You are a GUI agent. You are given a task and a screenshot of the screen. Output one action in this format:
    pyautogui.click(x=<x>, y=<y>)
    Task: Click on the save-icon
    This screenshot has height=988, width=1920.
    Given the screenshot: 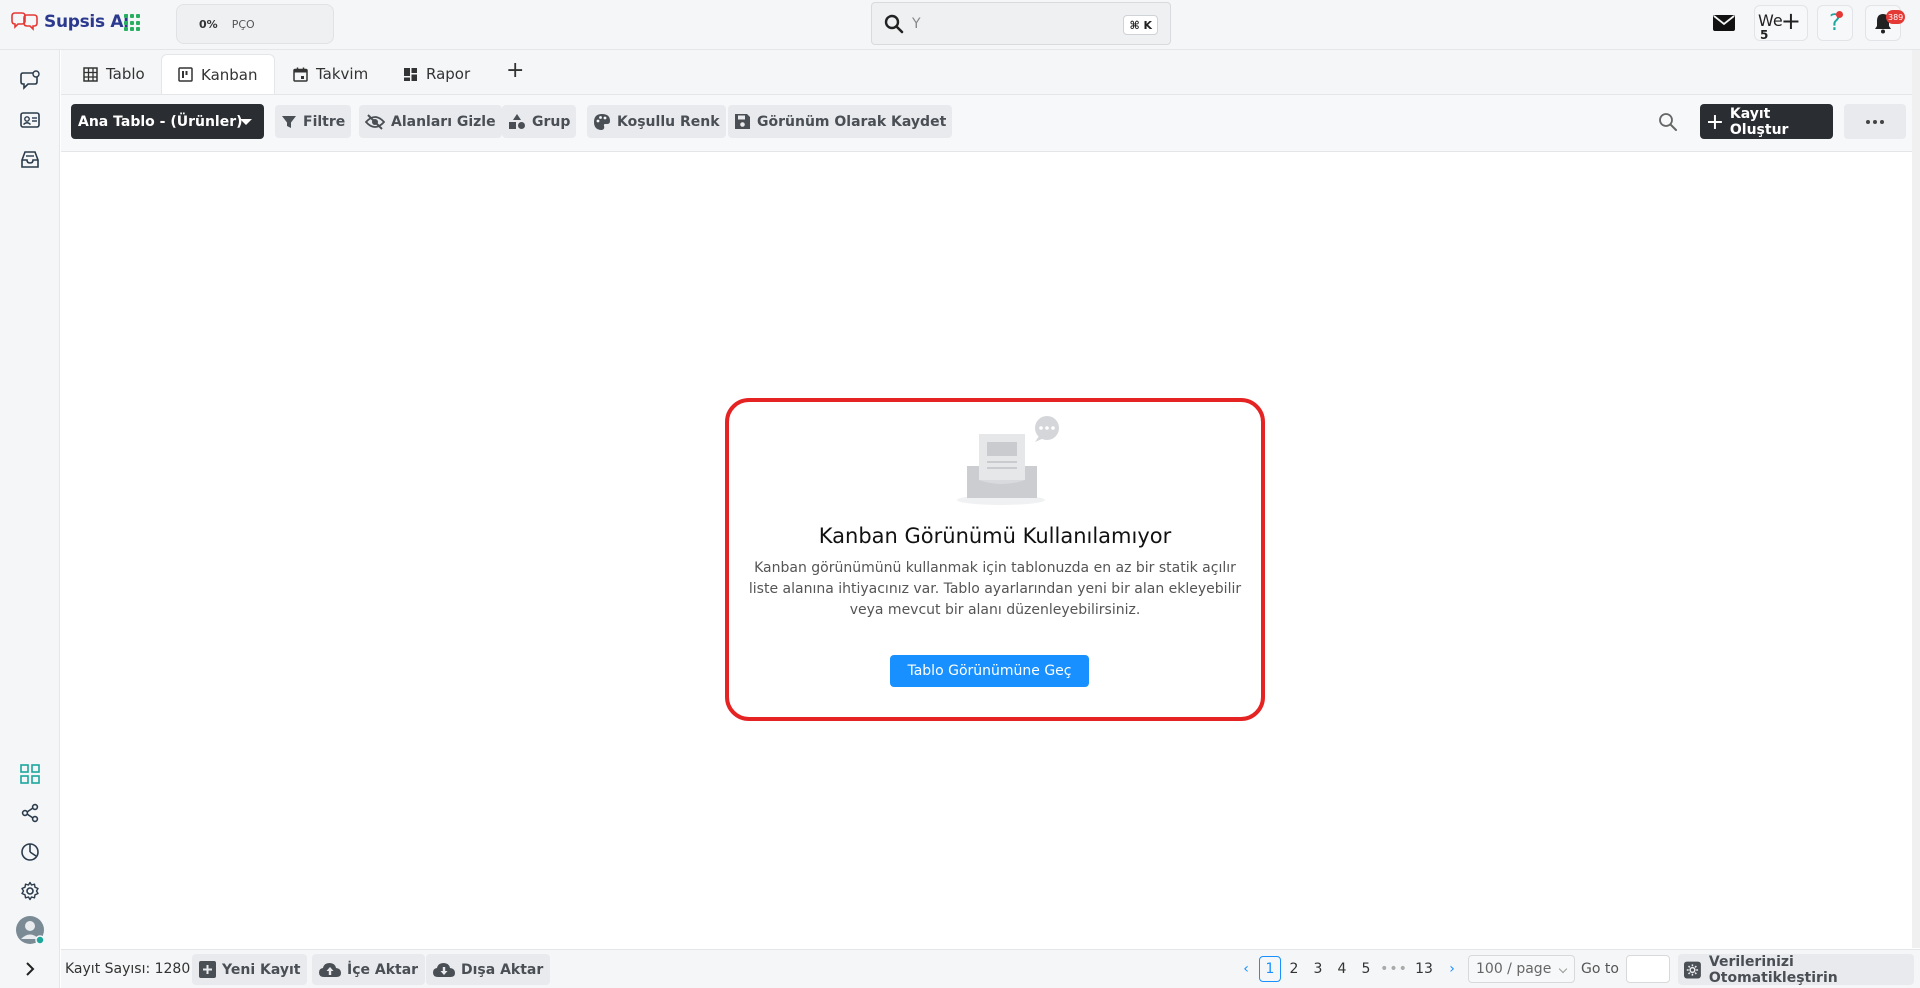 What is the action you would take?
    pyautogui.click(x=742, y=121)
    